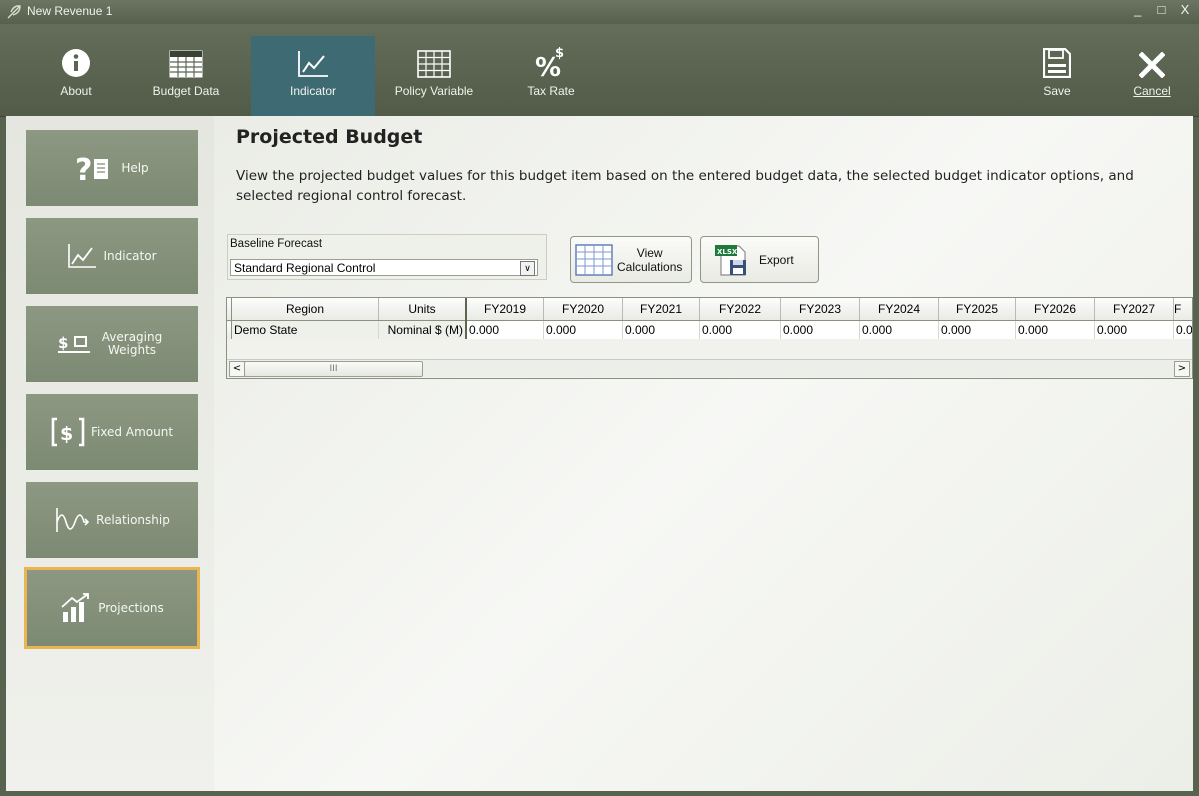 The width and height of the screenshot is (1199, 796). Describe the element at coordinates (422, 329) in the screenshot. I see `units-cell: Nominal $ (M)` at that location.